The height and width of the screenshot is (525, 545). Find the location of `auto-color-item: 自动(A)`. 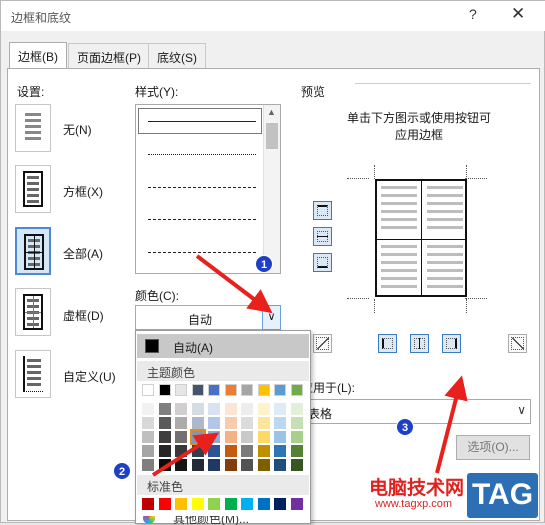

auto-color-item: 自动(A) is located at coordinates (223, 346).